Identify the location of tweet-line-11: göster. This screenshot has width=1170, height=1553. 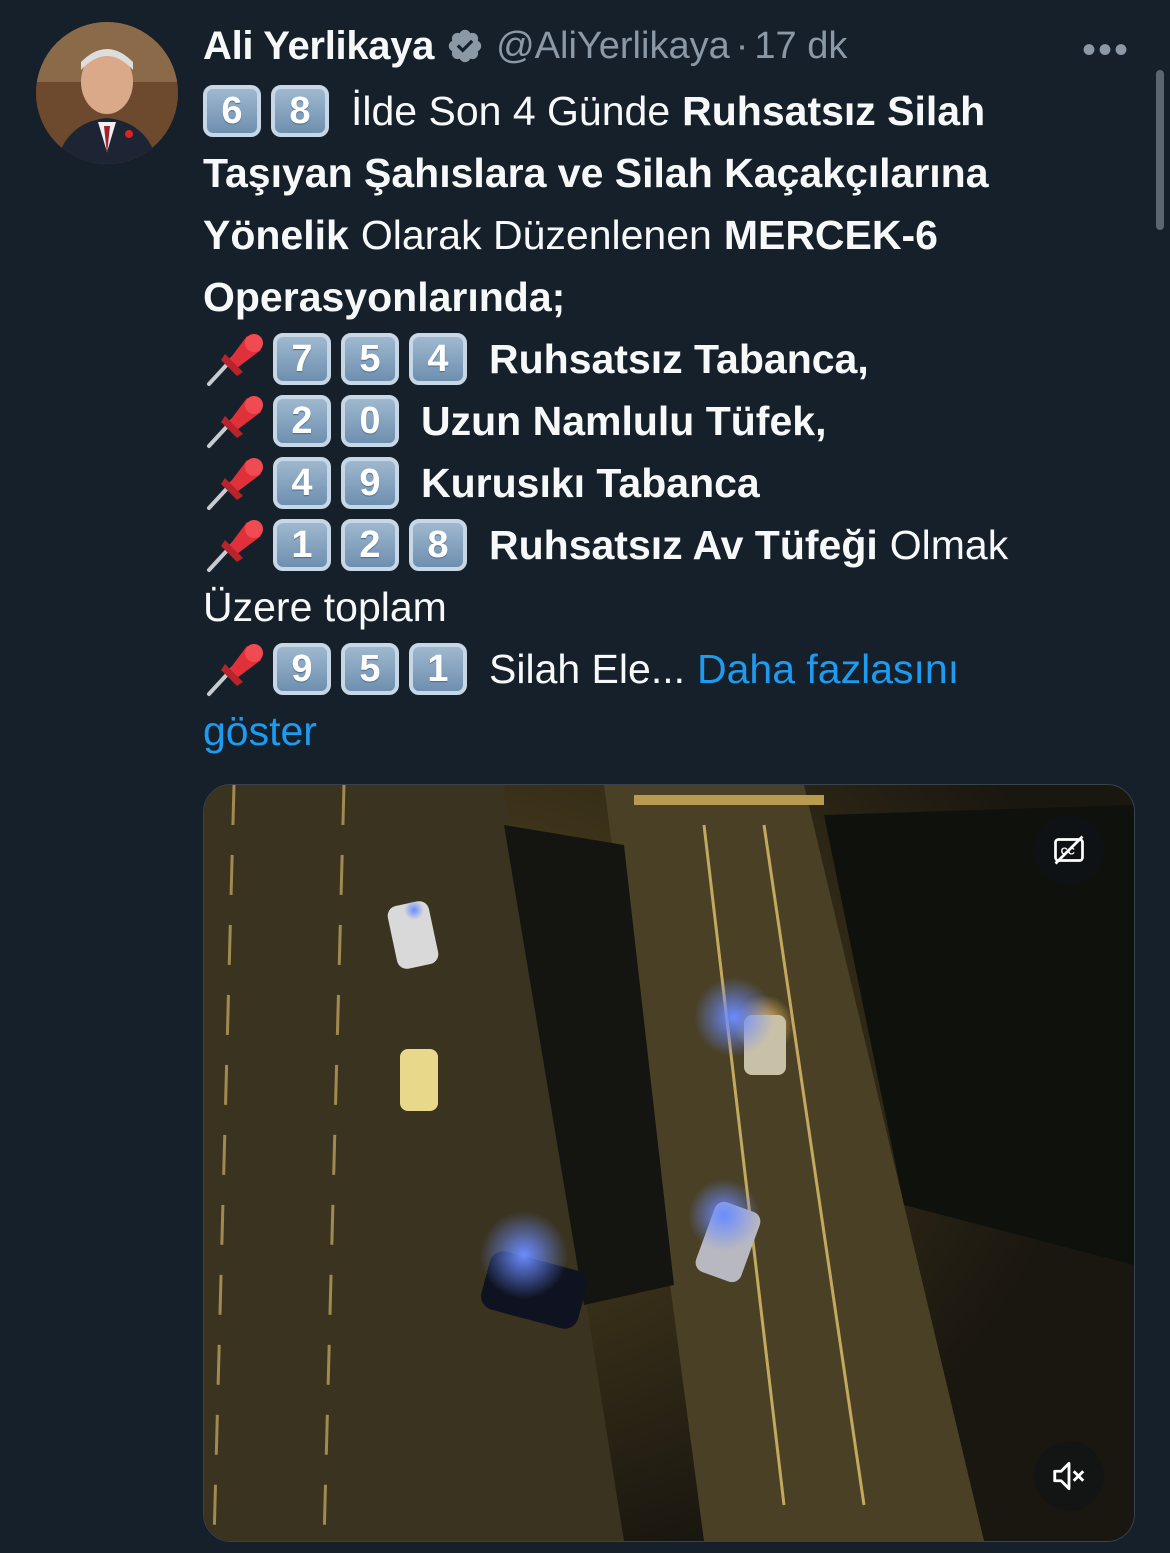
(663, 731).